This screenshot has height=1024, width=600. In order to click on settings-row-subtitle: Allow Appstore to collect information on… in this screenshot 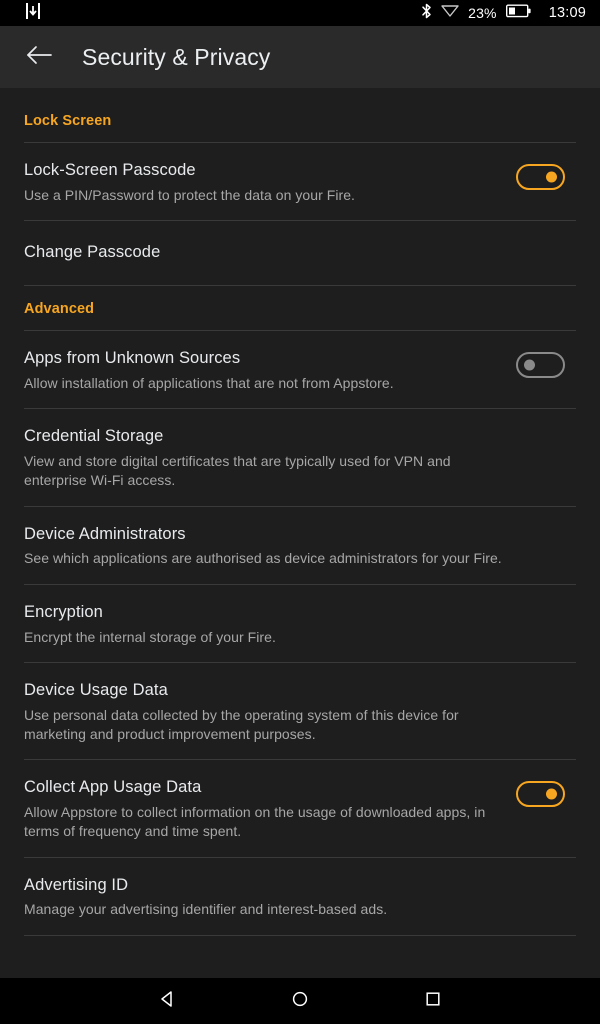, I will do `click(255, 821)`.